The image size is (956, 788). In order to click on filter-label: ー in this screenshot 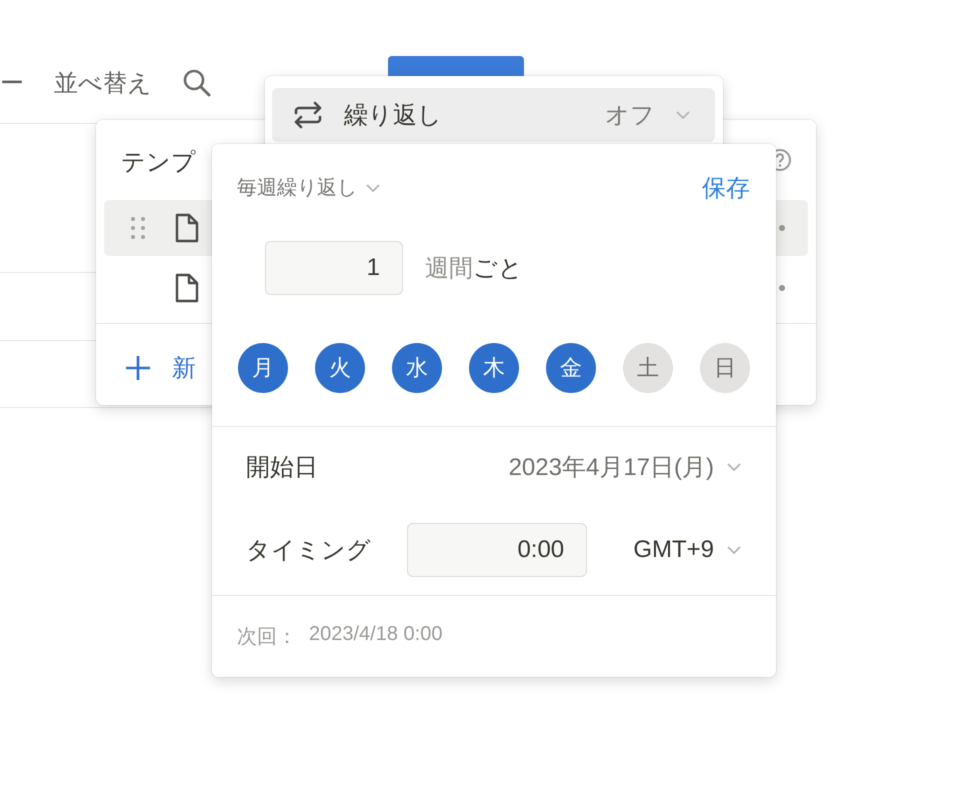, I will do `click(12, 83)`.